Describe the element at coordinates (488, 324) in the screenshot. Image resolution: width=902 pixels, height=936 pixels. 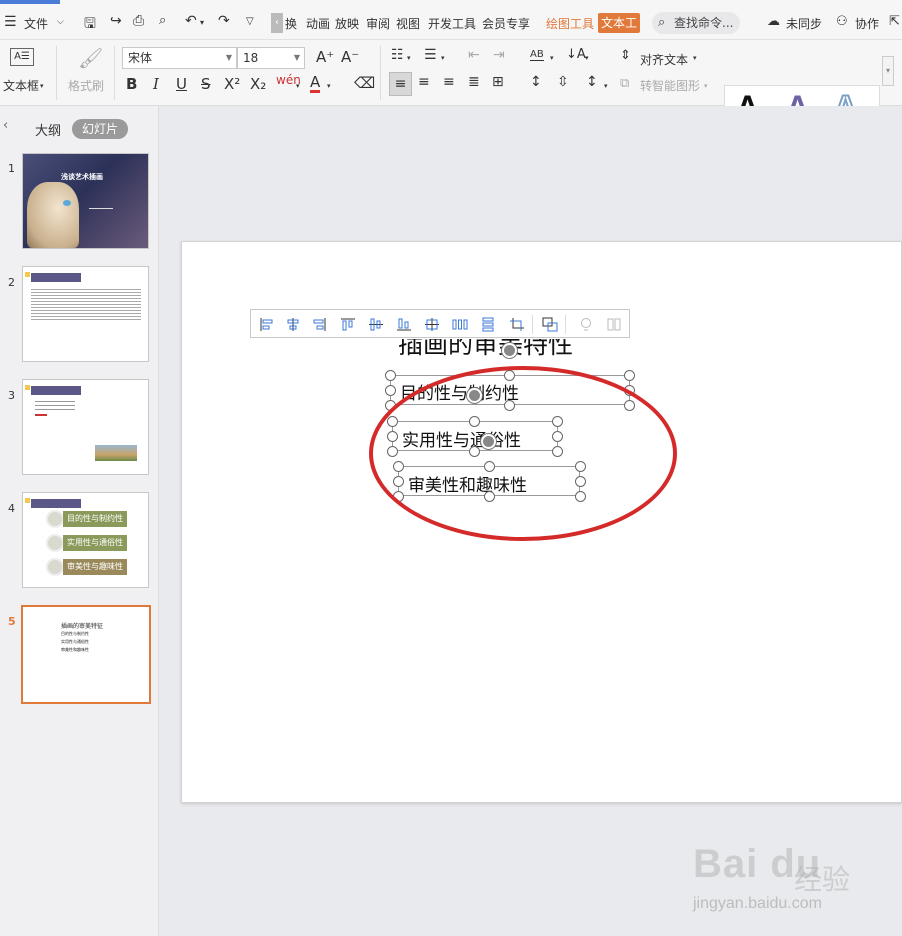
I see `distribute-vertical-icon` at that location.